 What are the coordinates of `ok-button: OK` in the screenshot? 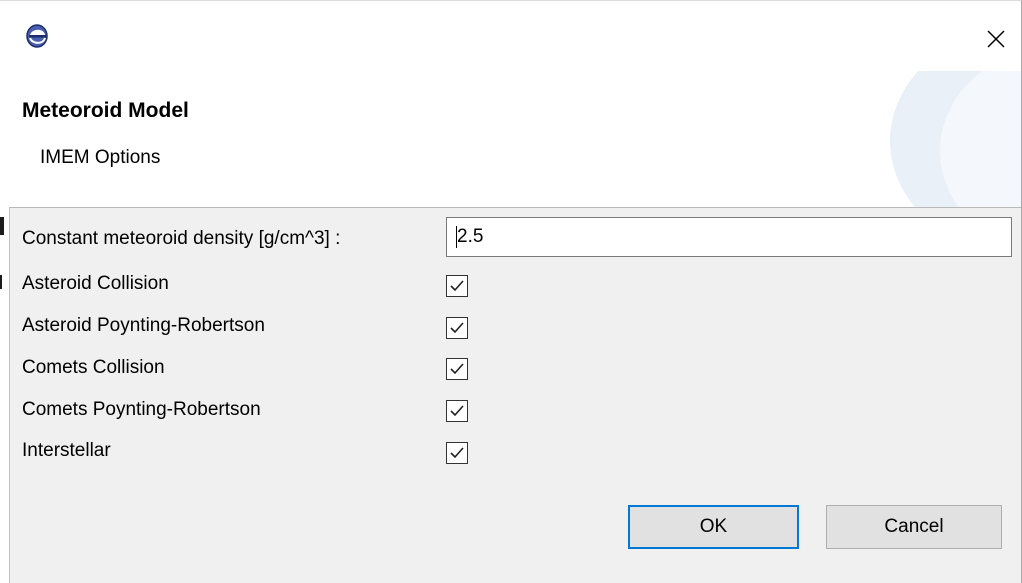 It's located at (713, 527).